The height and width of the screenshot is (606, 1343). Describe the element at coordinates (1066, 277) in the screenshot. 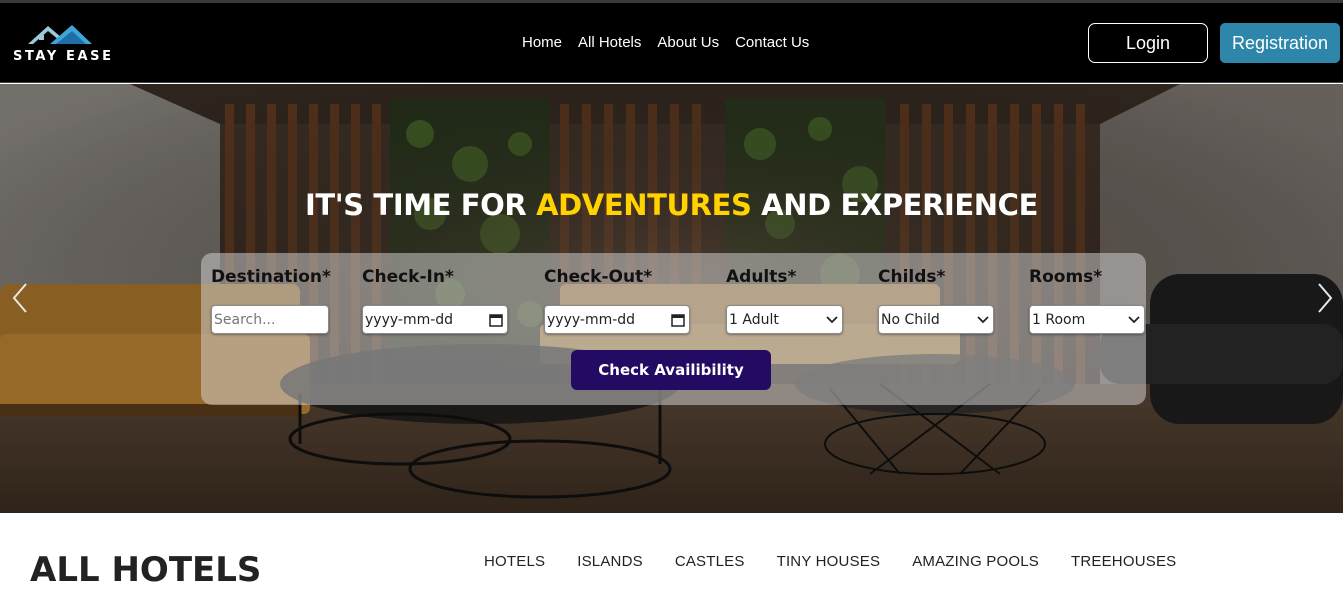

I see `rooms-label: Rooms*` at that location.